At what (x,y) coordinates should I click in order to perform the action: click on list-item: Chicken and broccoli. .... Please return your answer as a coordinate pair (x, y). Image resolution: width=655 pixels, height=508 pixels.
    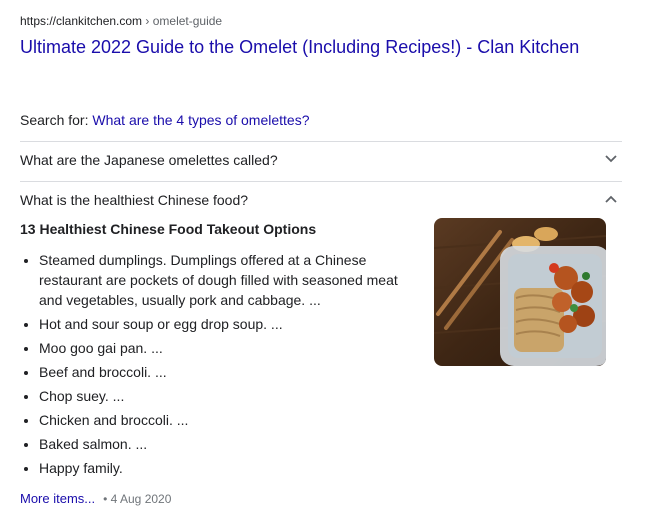
    Looking at the image, I should click on (229, 420).